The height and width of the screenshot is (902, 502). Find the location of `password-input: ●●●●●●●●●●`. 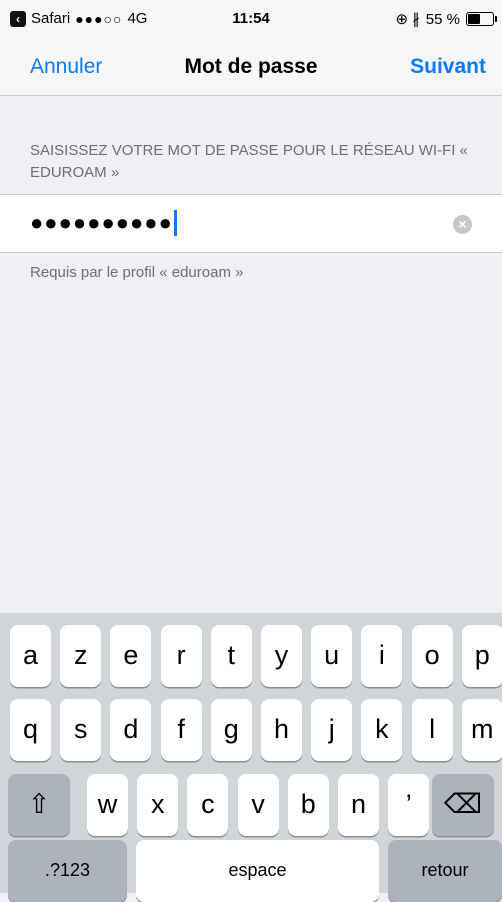

password-input: ●●●●●●●●●● is located at coordinates (103, 223).